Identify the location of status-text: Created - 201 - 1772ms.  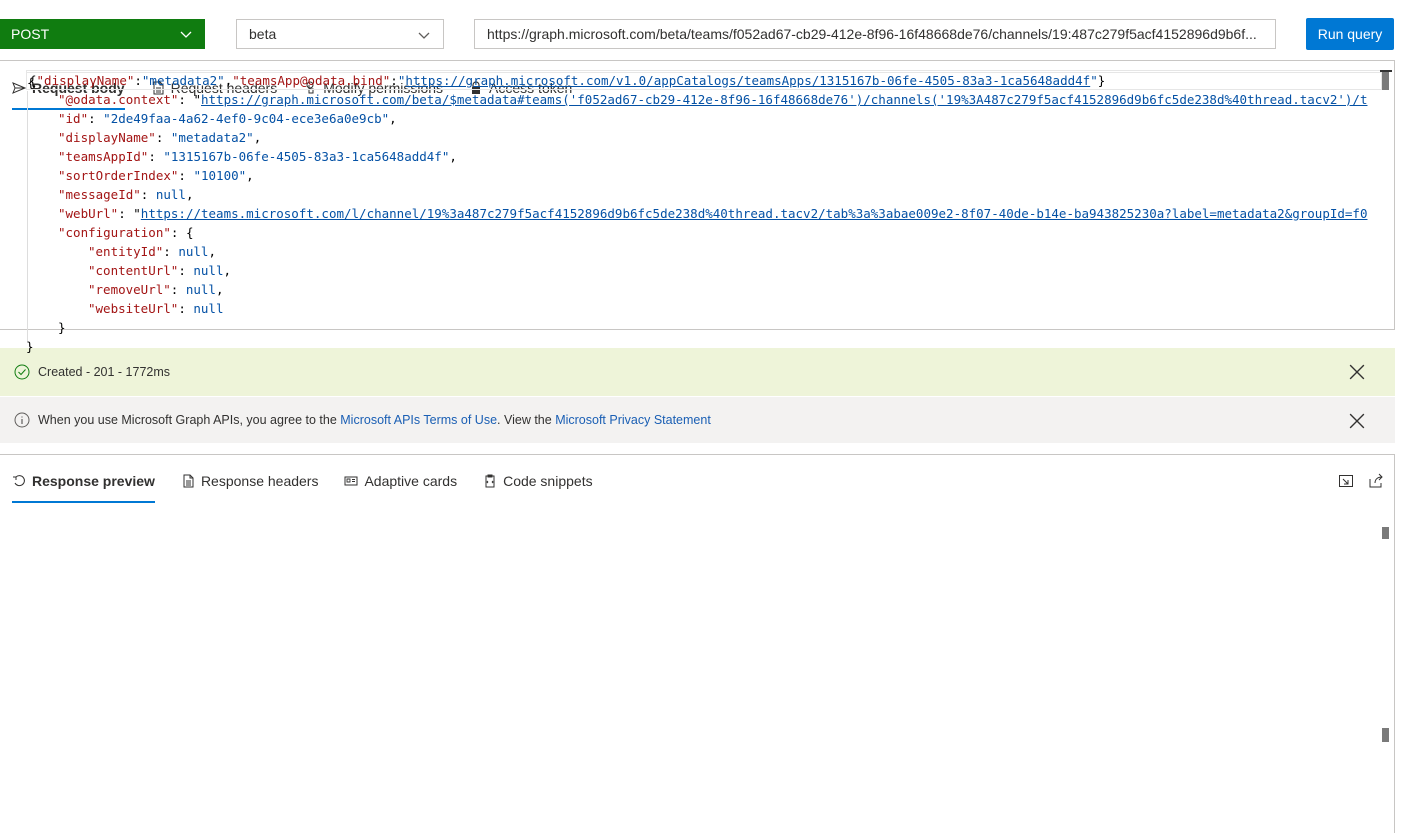
(104, 372).